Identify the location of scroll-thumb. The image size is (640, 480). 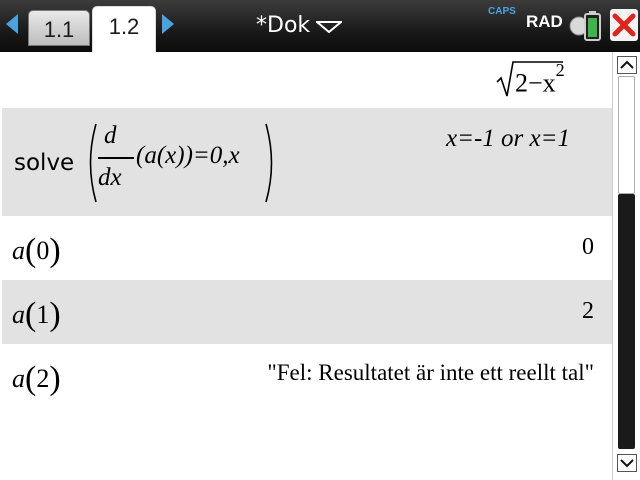
(626, 321).